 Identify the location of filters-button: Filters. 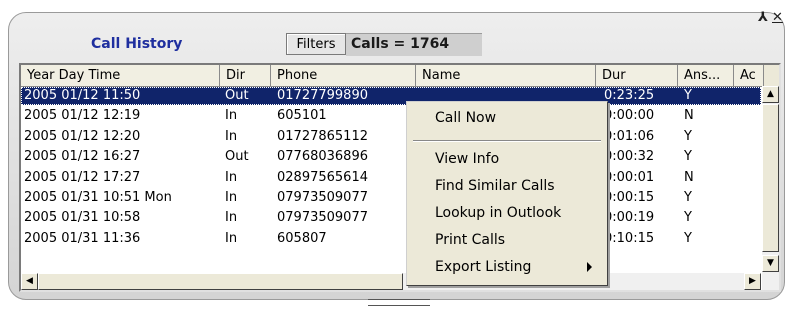
(316, 44).